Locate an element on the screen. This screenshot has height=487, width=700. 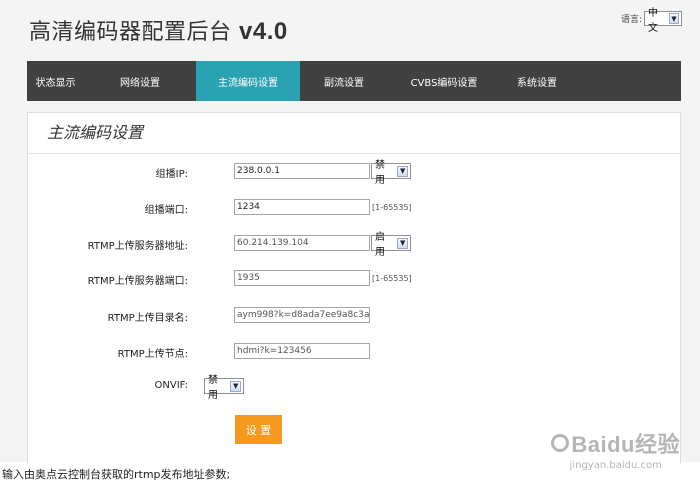
nav-tab-label: 主流编码设置 is located at coordinates (248, 83).